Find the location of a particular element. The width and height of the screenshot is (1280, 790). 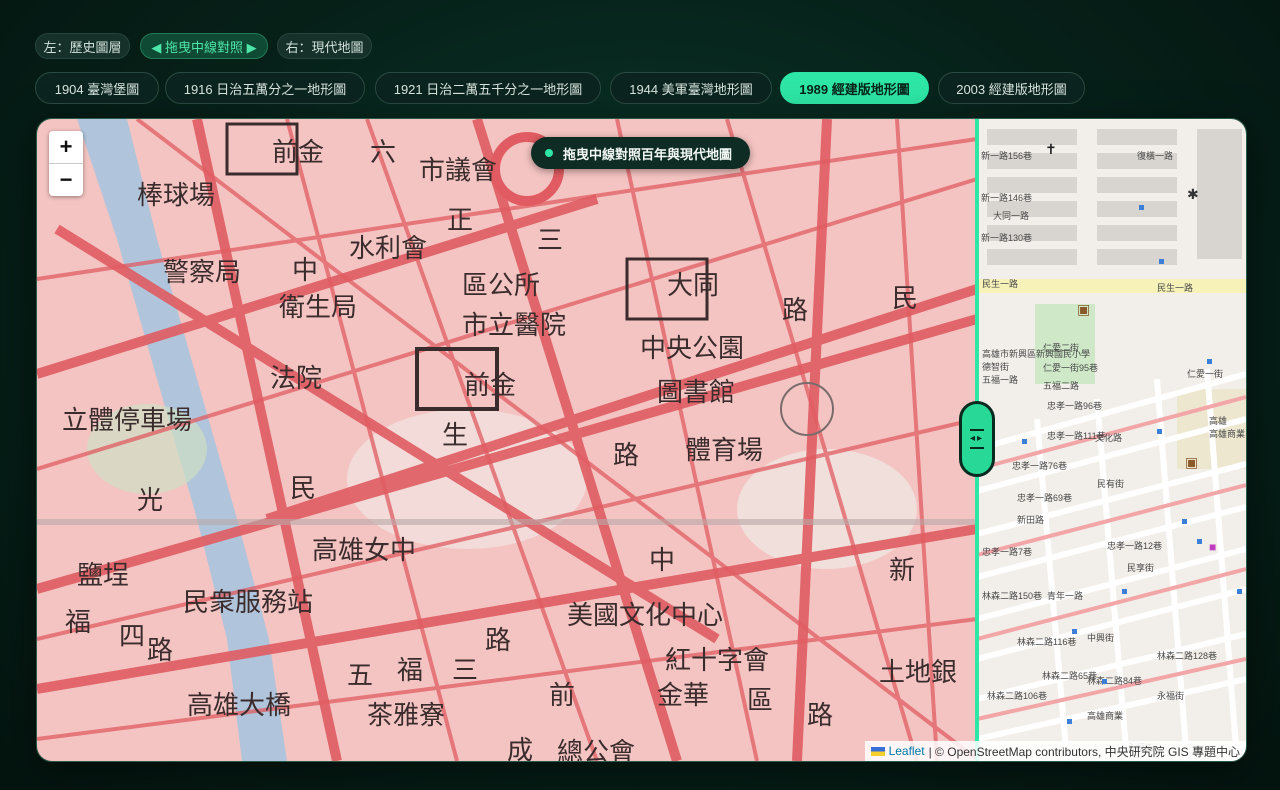

tab-1921: 1921 日治二萬五千分之一地形圖 is located at coordinates (488, 88).